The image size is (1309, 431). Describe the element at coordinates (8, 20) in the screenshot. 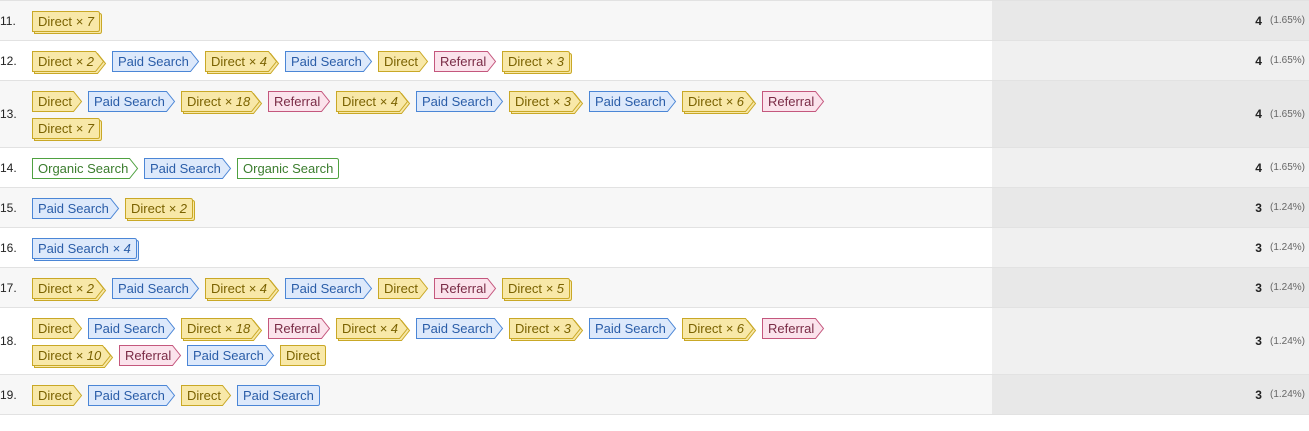

I see `row-index: 11.` at that location.